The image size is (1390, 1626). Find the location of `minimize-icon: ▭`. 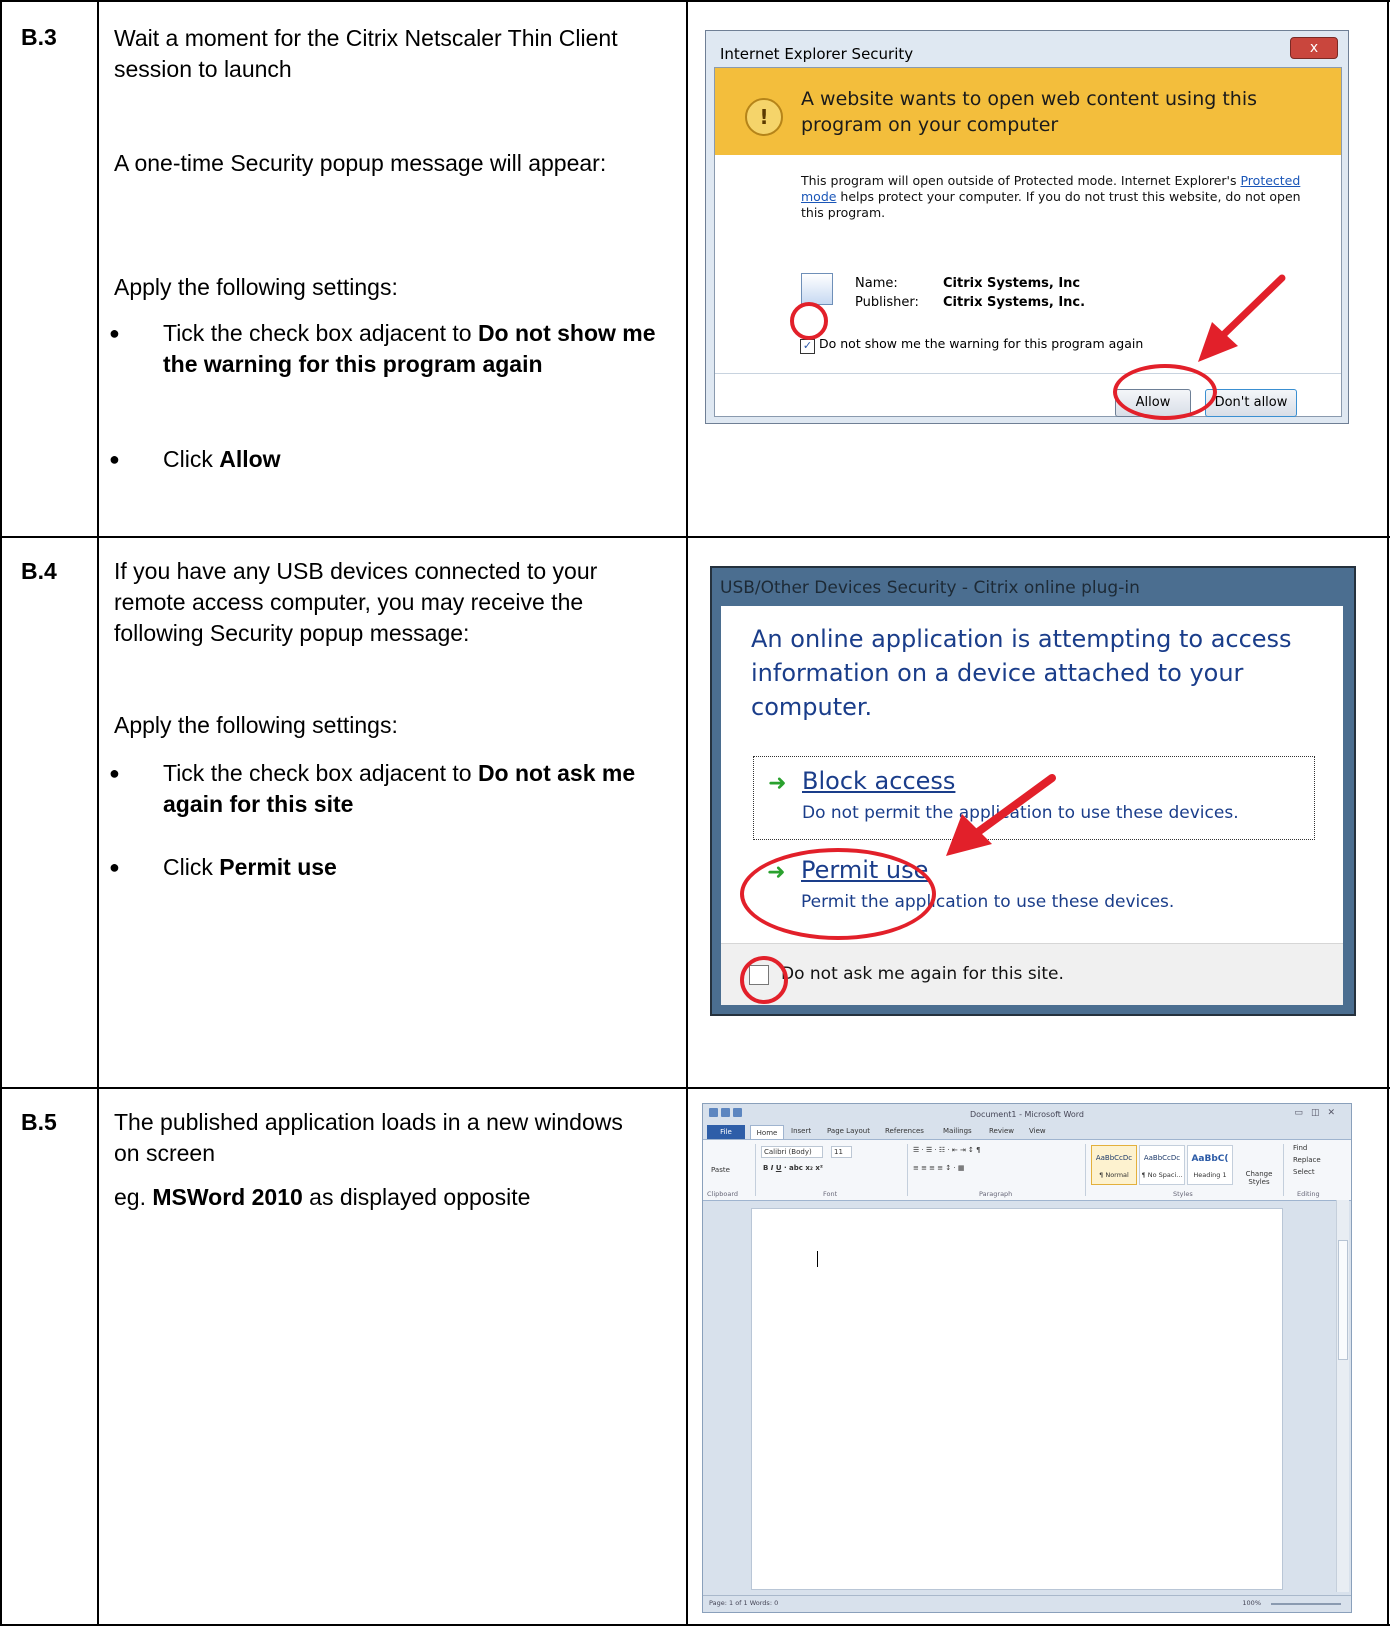

minimize-icon: ▭ is located at coordinates (1302, 1113).